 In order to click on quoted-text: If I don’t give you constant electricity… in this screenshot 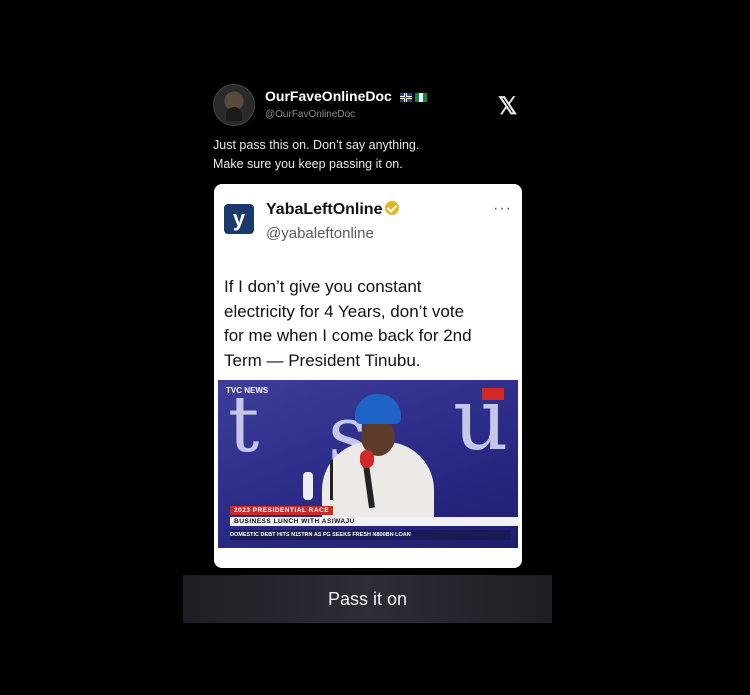, I will do `click(369, 324)`.